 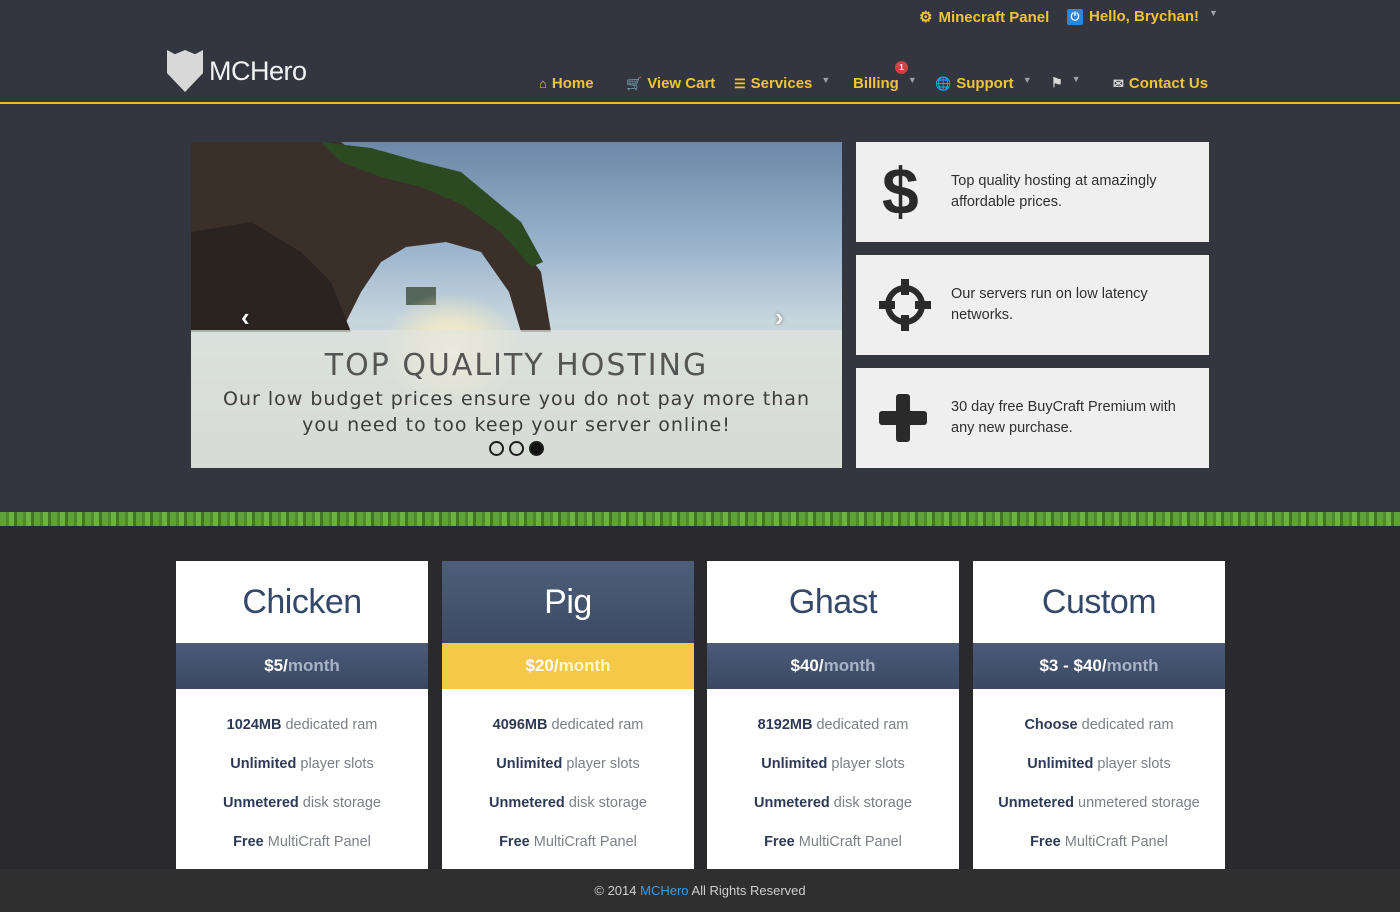 I want to click on user-greeting: Hello, Brychan!, so click(x=1144, y=16).